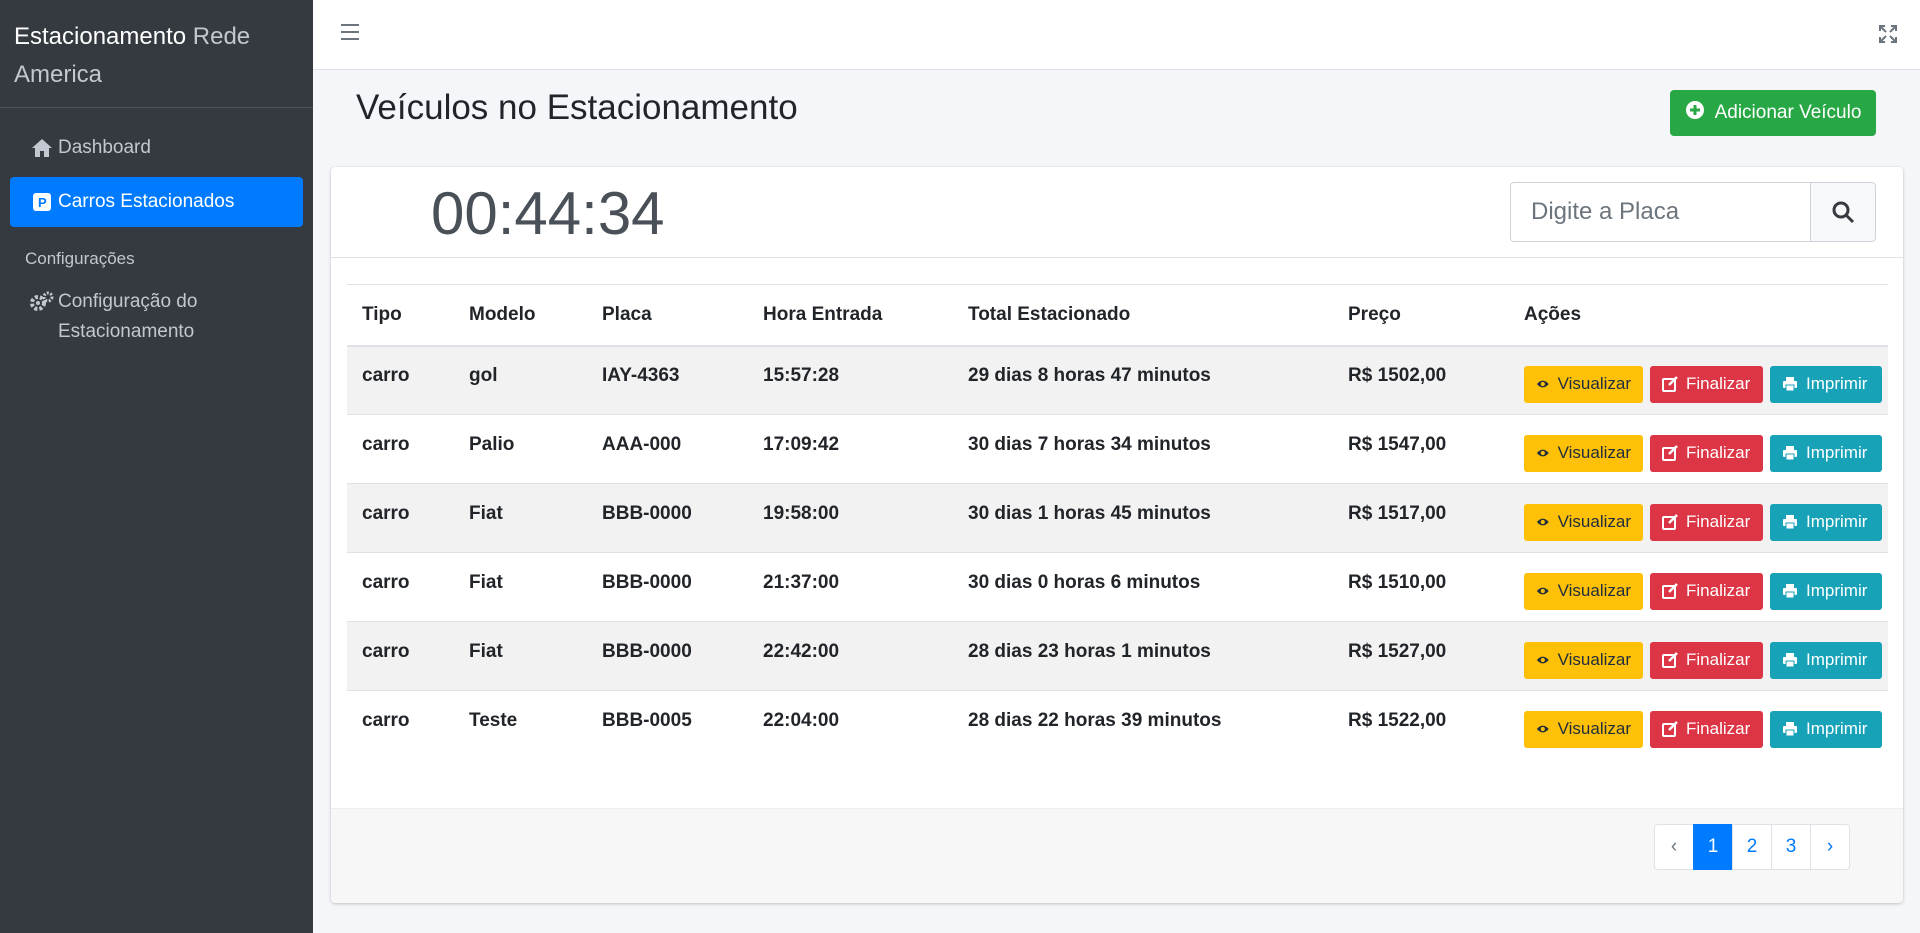 The height and width of the screenshot is (933, 1920). I want to click on config-label-line2: Estacionamento, so click(126, 331).